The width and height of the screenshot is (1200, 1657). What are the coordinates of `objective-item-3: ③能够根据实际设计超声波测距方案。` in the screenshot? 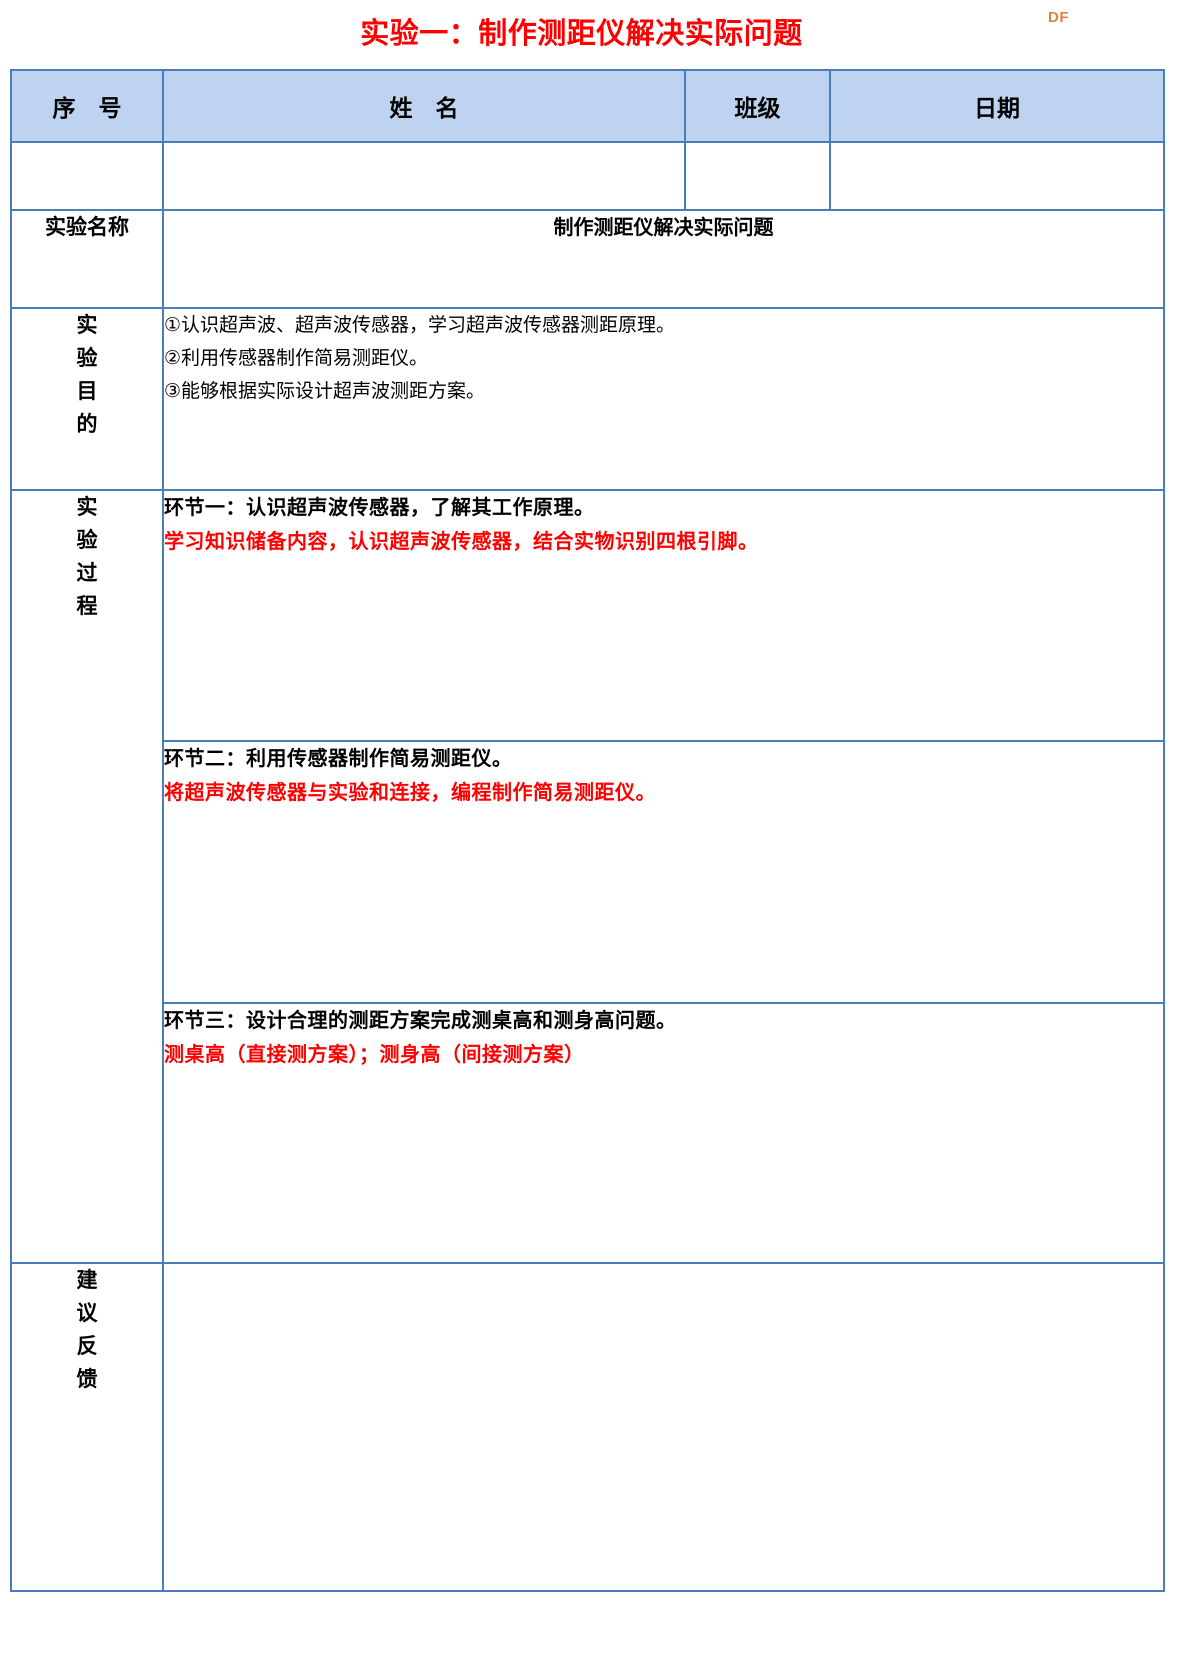 It's located at (325, 391).